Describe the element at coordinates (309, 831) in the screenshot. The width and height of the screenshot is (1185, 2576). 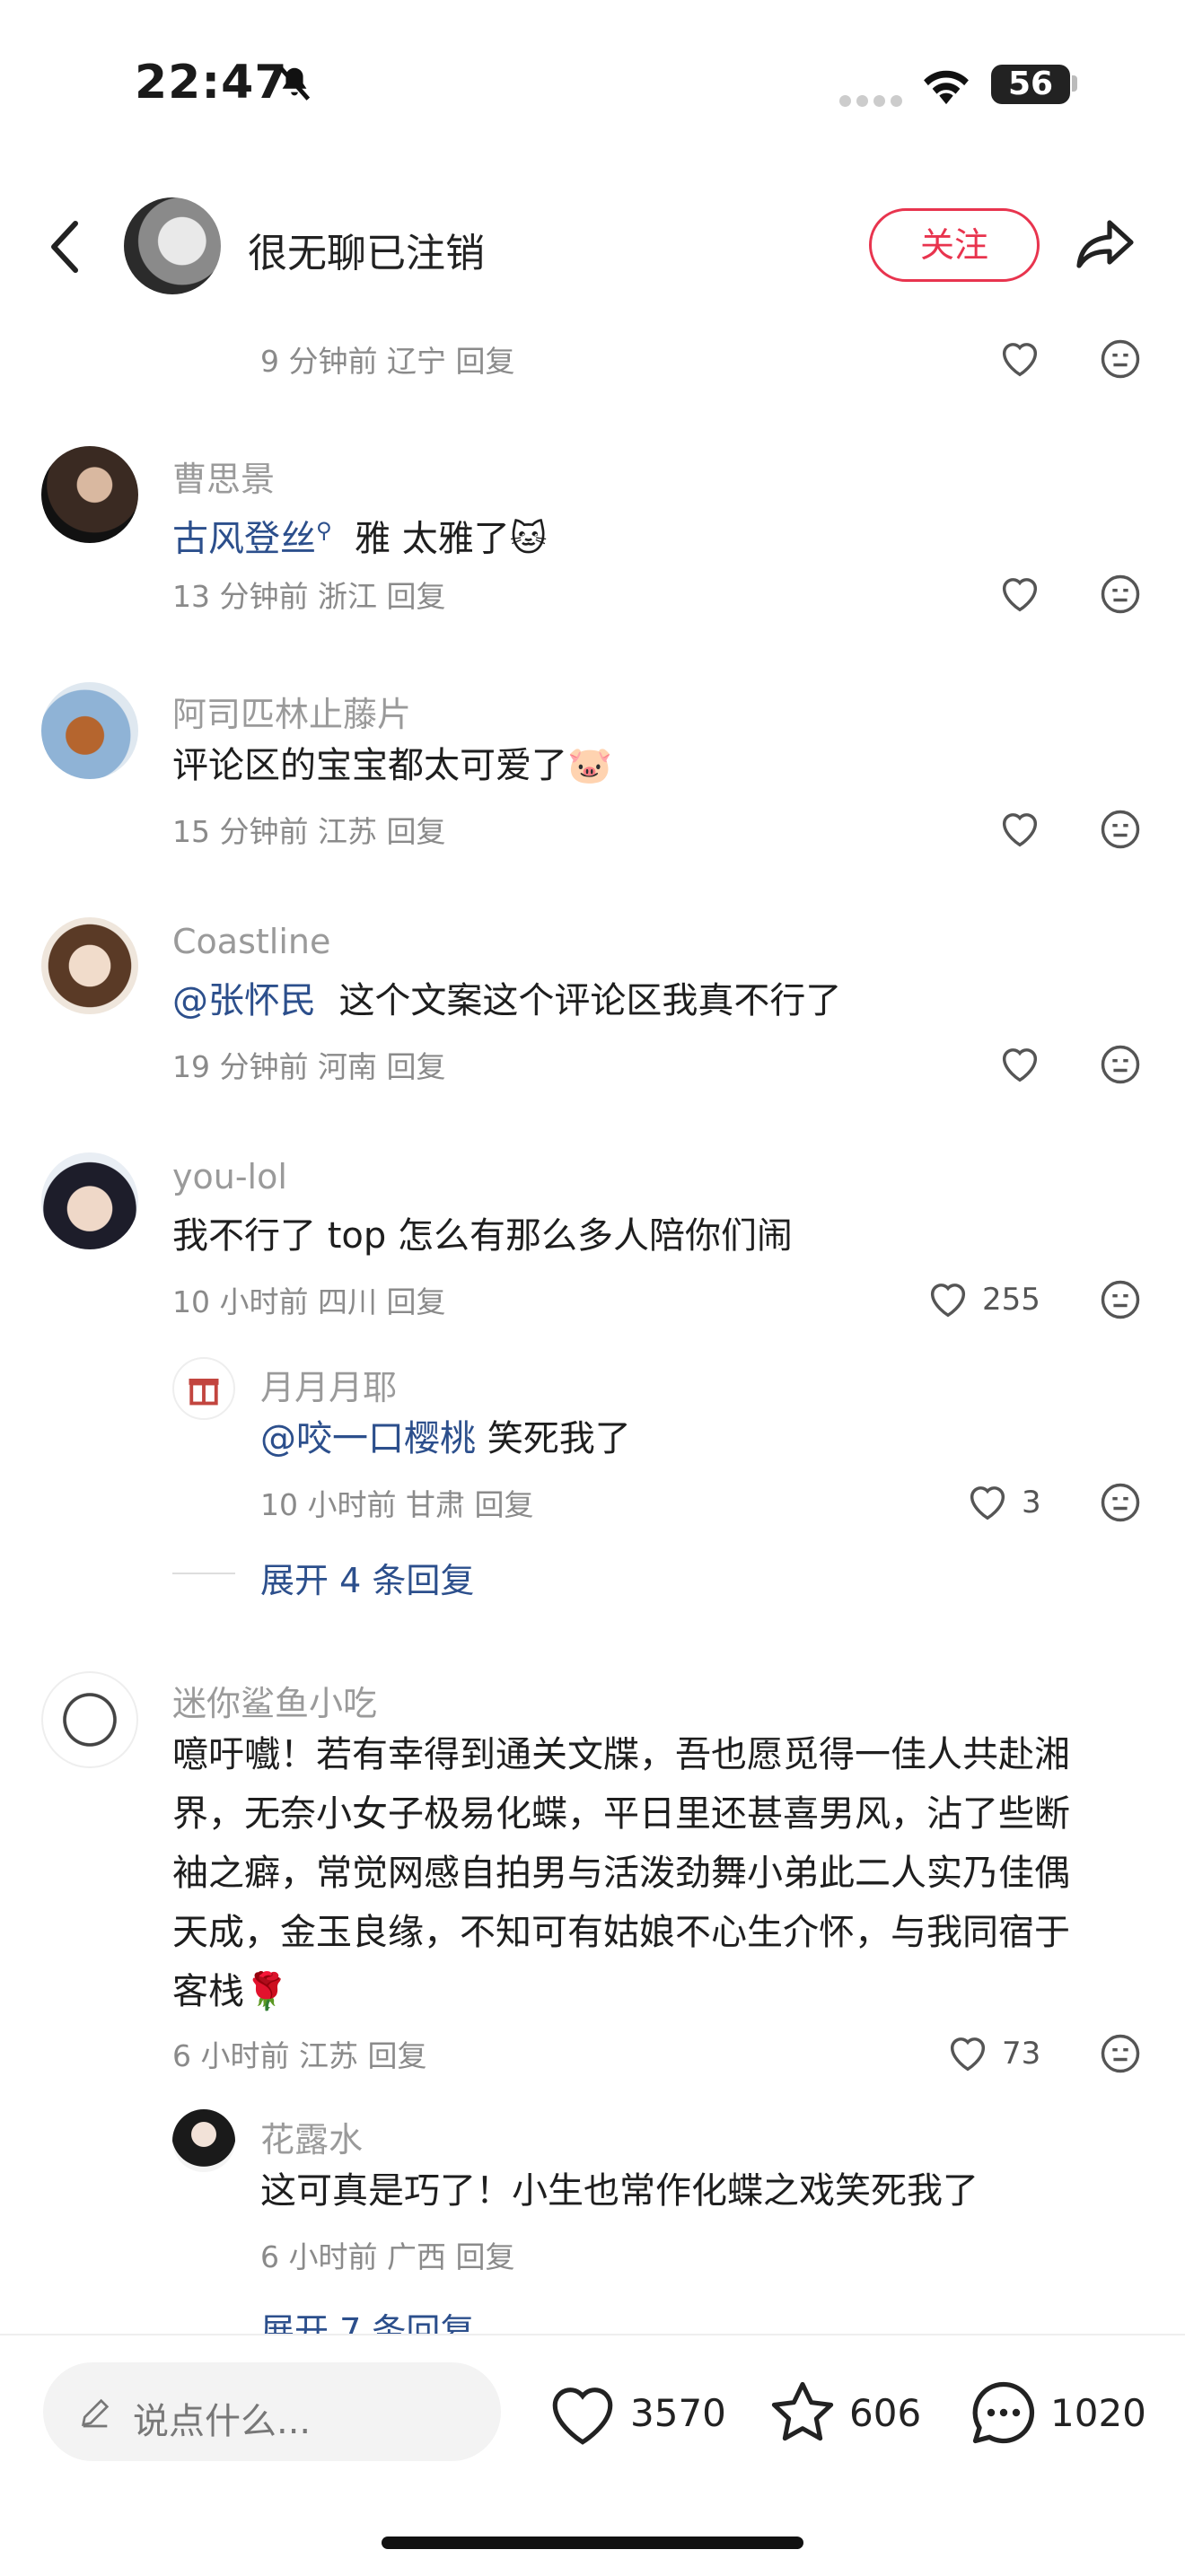
I see `comment-meta: 15 分钟前 江苏 回复` at that location.